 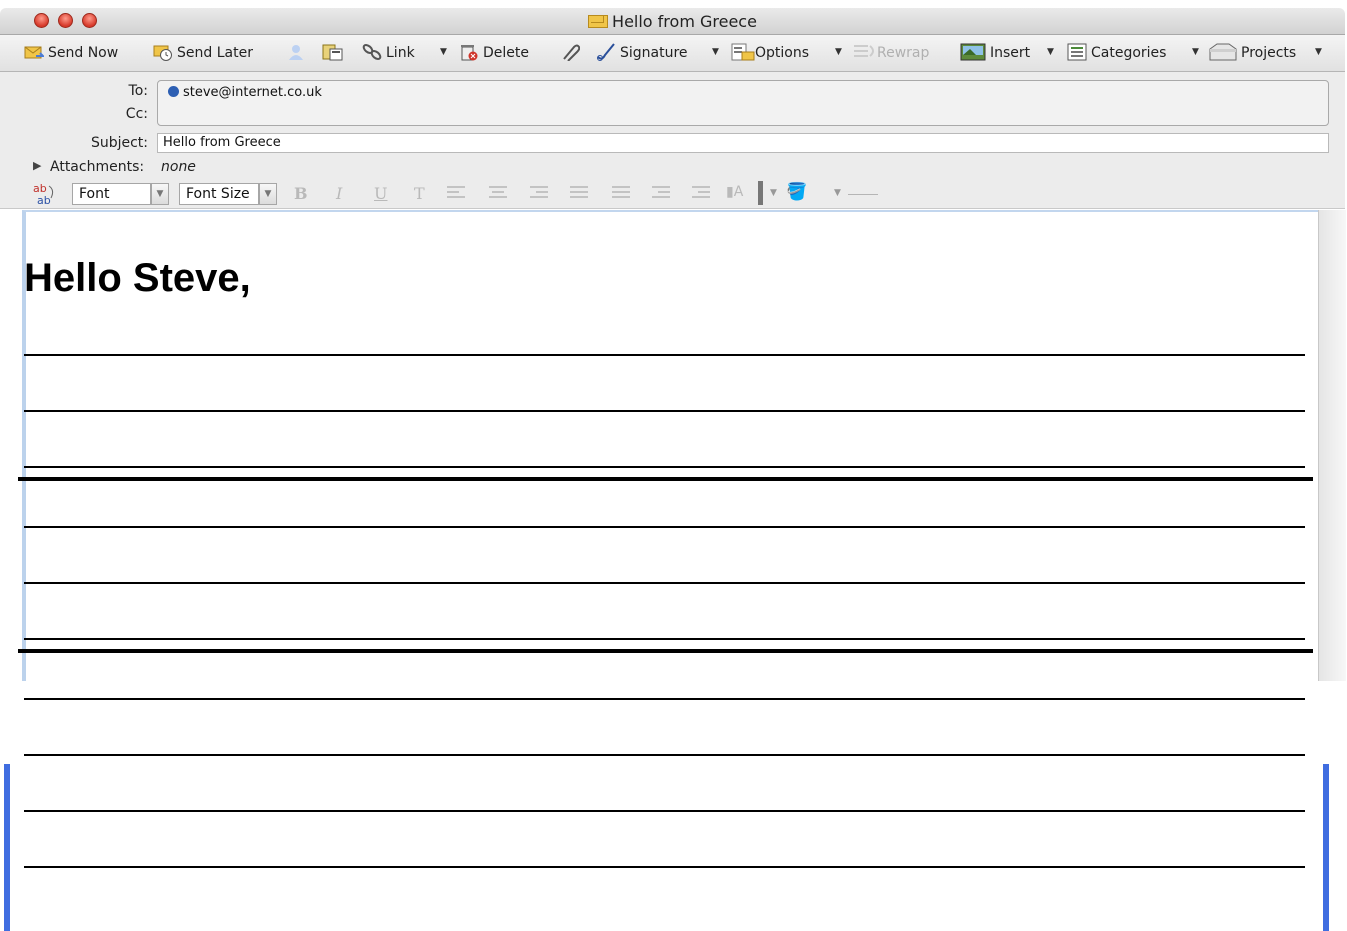 I want to click on projects-button: Projects, so click(x=1252, y=53).